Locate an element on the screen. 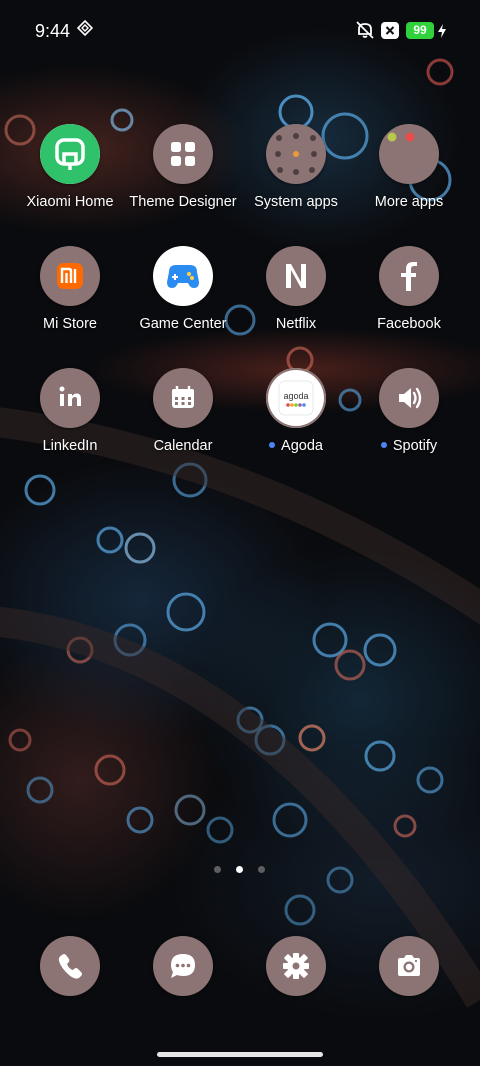  agoda-icon: agoda is located at coordinates (296, 398).